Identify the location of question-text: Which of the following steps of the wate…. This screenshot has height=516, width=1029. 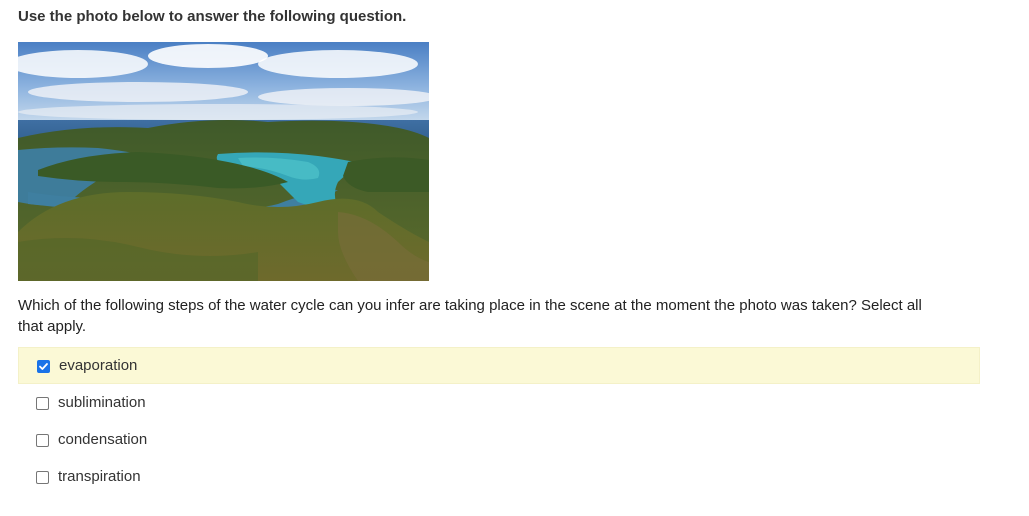
(470, 316).